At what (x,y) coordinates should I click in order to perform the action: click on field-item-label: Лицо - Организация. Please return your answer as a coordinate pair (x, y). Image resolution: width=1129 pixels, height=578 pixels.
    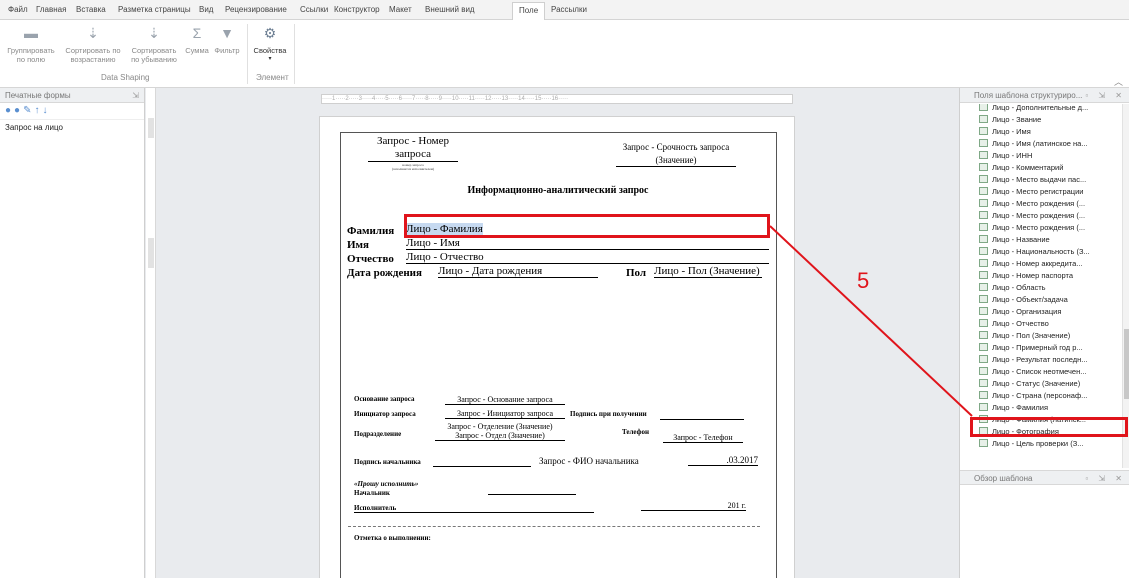
    Looking at the image, I should click on (1027, 311).